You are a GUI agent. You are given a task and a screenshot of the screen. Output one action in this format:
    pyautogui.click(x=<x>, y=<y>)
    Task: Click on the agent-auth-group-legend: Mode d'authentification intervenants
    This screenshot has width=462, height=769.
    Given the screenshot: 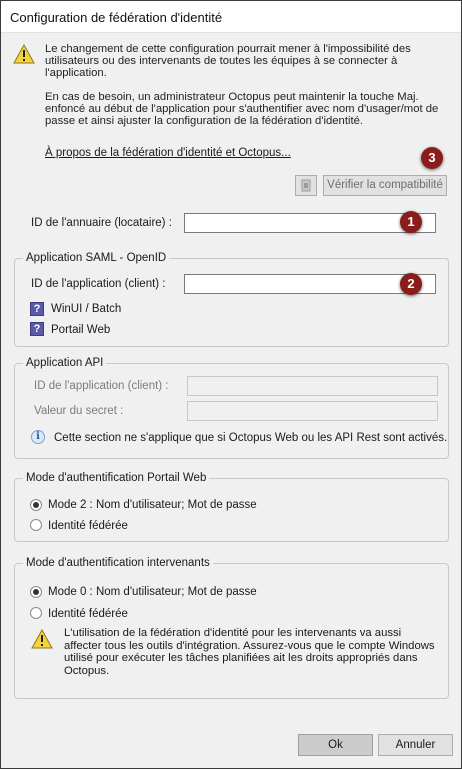 What is the action you would take?
    pyautogui.click(x=118, y=563)
    